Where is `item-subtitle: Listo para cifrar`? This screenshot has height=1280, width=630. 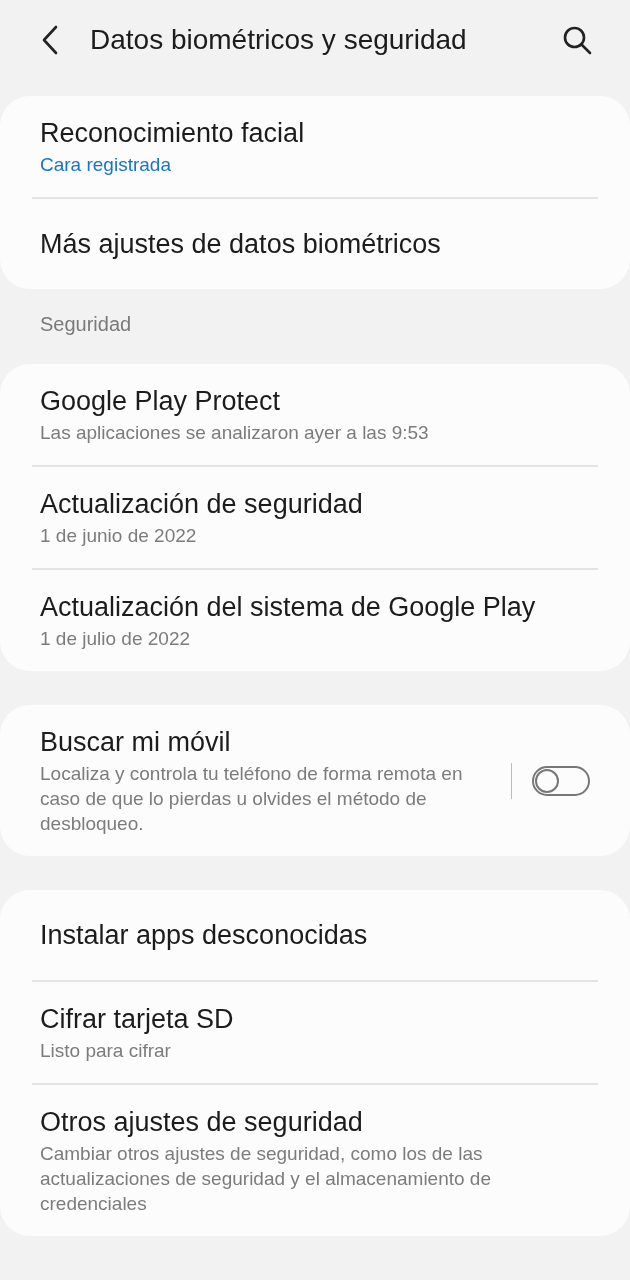
item-subtitle: Listo para cifrar is located at coordinates (106, 1051).